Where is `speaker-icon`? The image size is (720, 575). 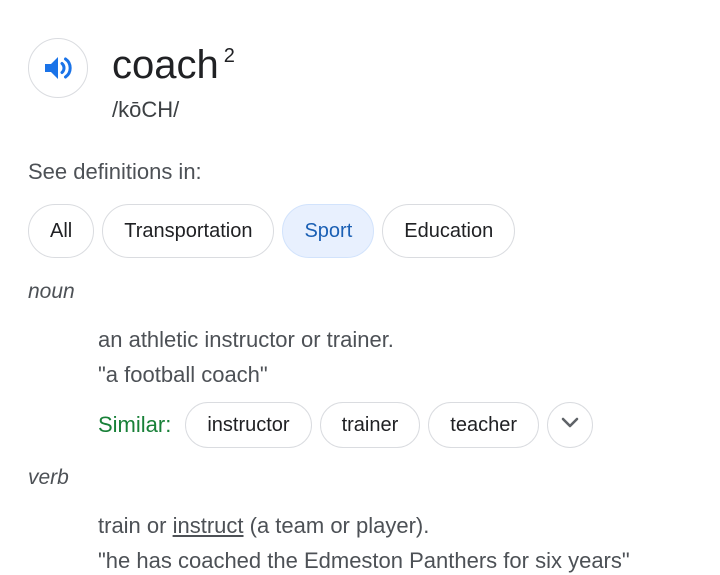 speaker-icon is located at coordinates (58, 68).